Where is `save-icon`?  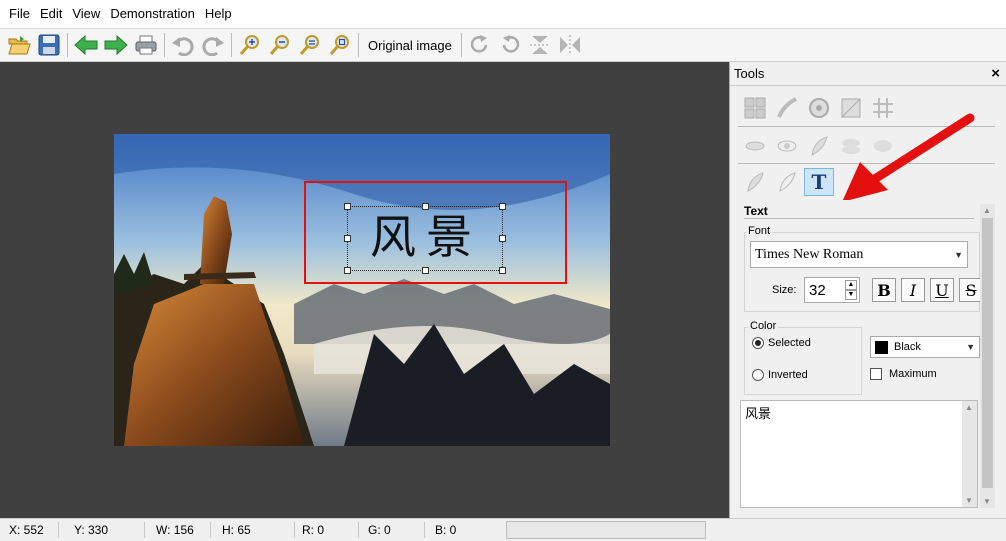
save-icon is located at coordinates (49, 45).